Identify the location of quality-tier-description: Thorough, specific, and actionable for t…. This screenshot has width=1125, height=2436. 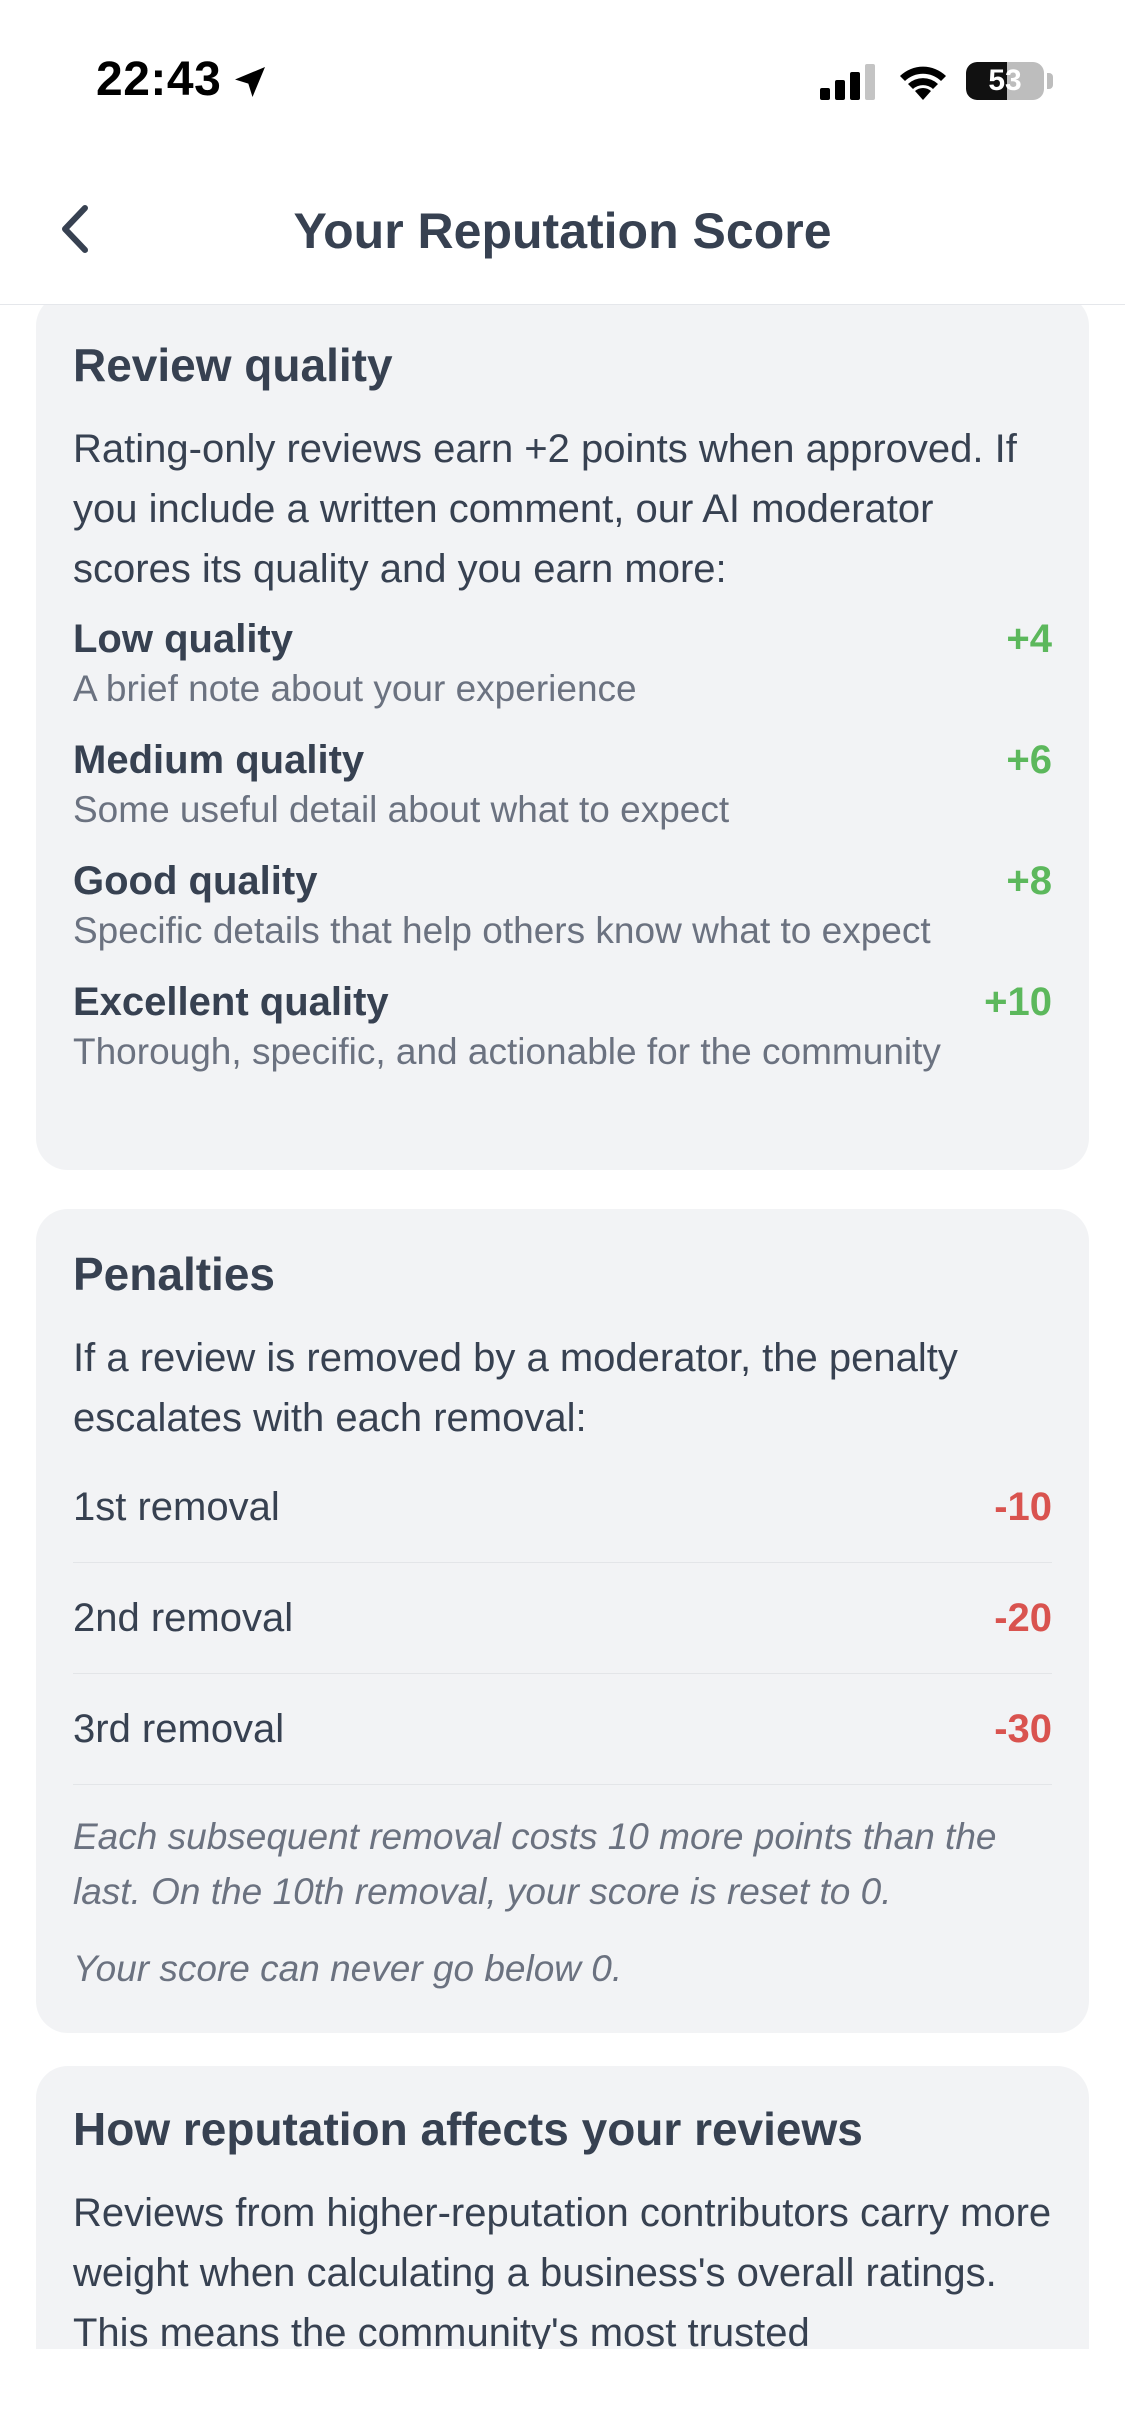
(507, 1052).